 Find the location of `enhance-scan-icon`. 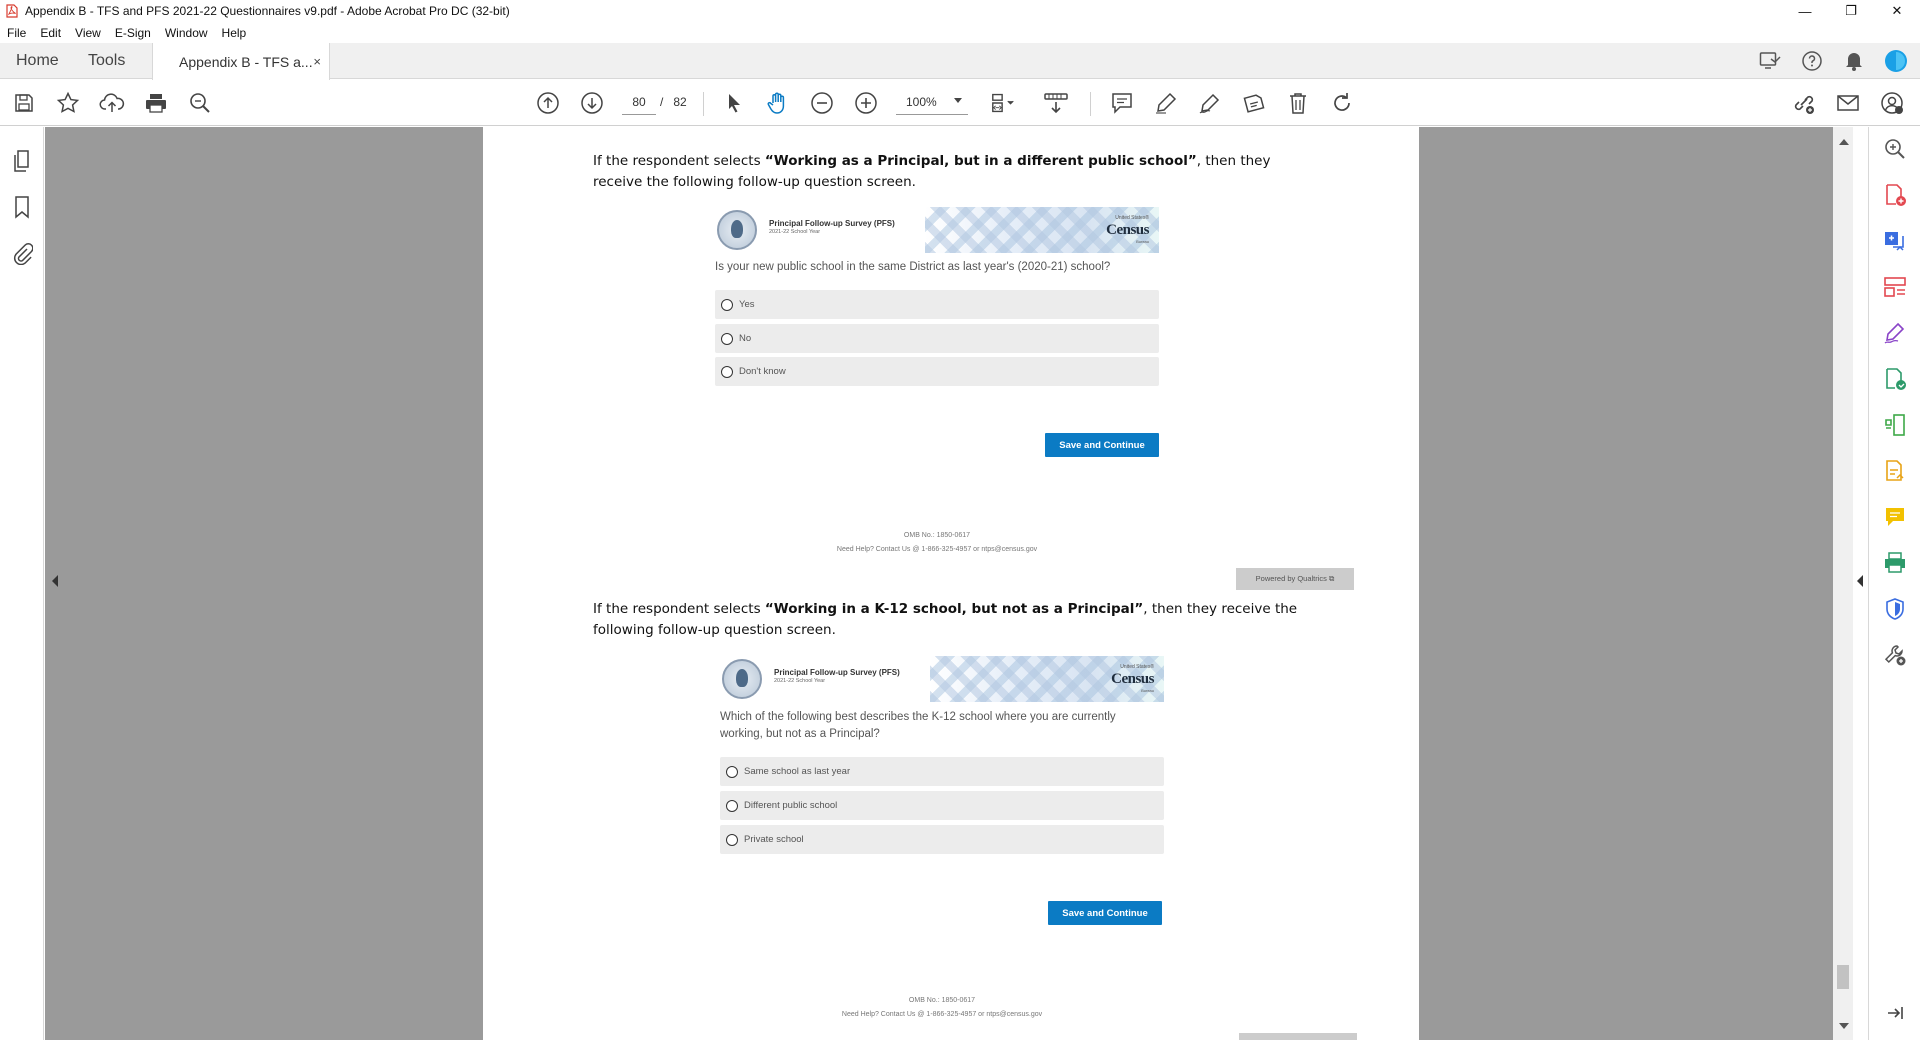

enhance-scan-icon is located at coordinates (1895, 149).